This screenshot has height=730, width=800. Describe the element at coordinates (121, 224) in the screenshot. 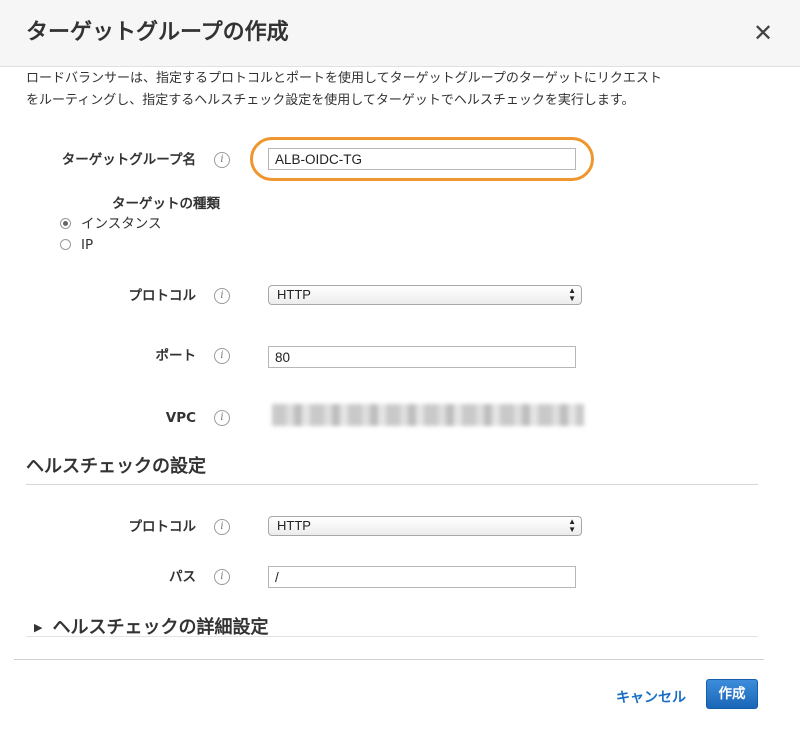

I see `radio-label-instance: インスタンス` at that location.